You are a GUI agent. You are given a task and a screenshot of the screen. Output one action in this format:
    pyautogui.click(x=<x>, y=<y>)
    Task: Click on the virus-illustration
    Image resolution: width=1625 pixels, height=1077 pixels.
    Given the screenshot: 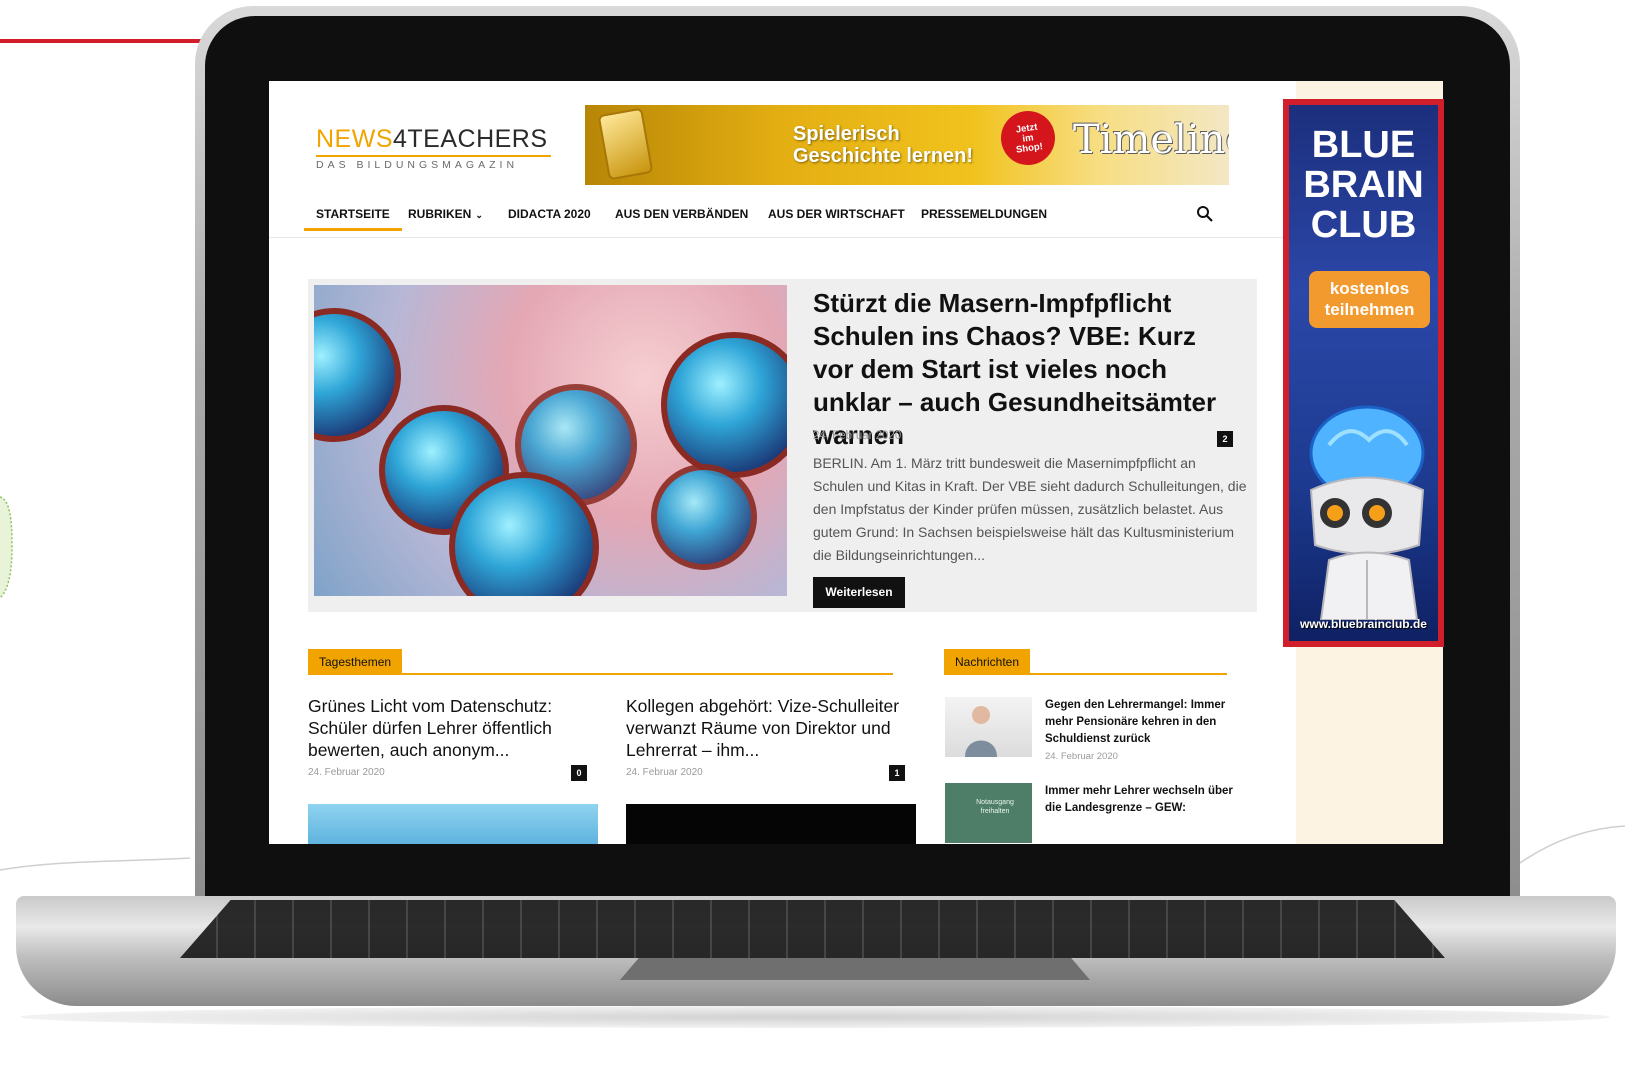 What is the action you would take?
    pyautogui.click(x=550, y=452)
    